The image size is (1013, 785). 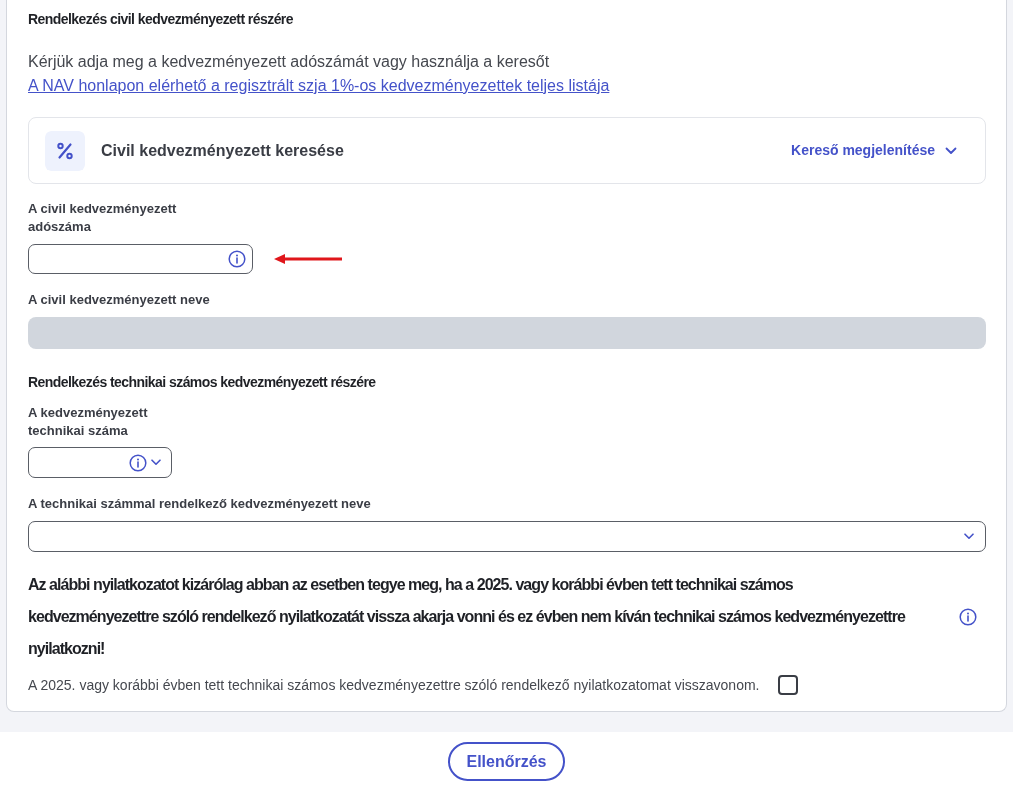 I want to click on section-heading: Rendelkezés technikai számos kedvezményezett részére, so click(x=202, y=382).